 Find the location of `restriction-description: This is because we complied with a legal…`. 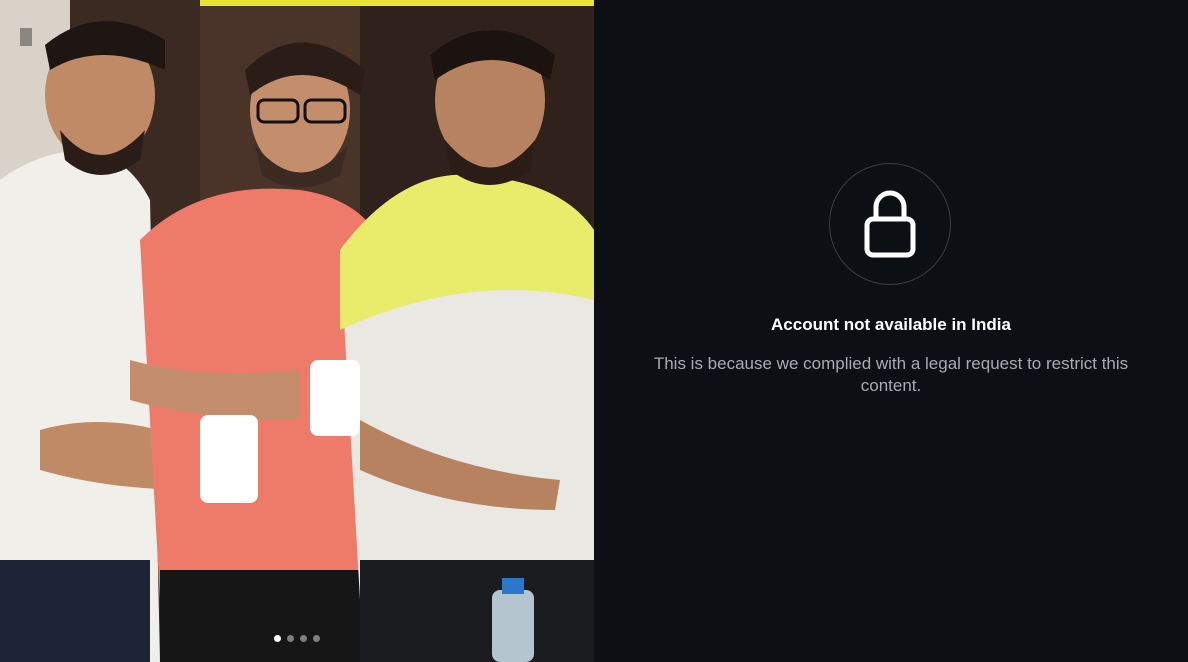

restriction-description: This is because we complied with a legal… is located at coordinates (891, 374).